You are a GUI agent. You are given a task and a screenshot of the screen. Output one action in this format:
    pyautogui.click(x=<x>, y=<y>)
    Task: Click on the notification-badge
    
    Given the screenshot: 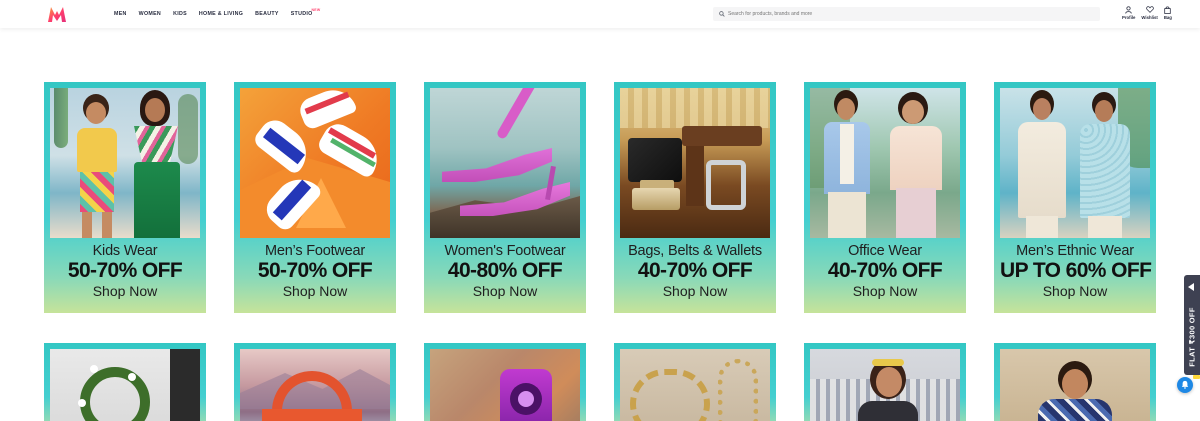 What is the action you would take?
    pyautogui.click(x=1196, y=377)
    